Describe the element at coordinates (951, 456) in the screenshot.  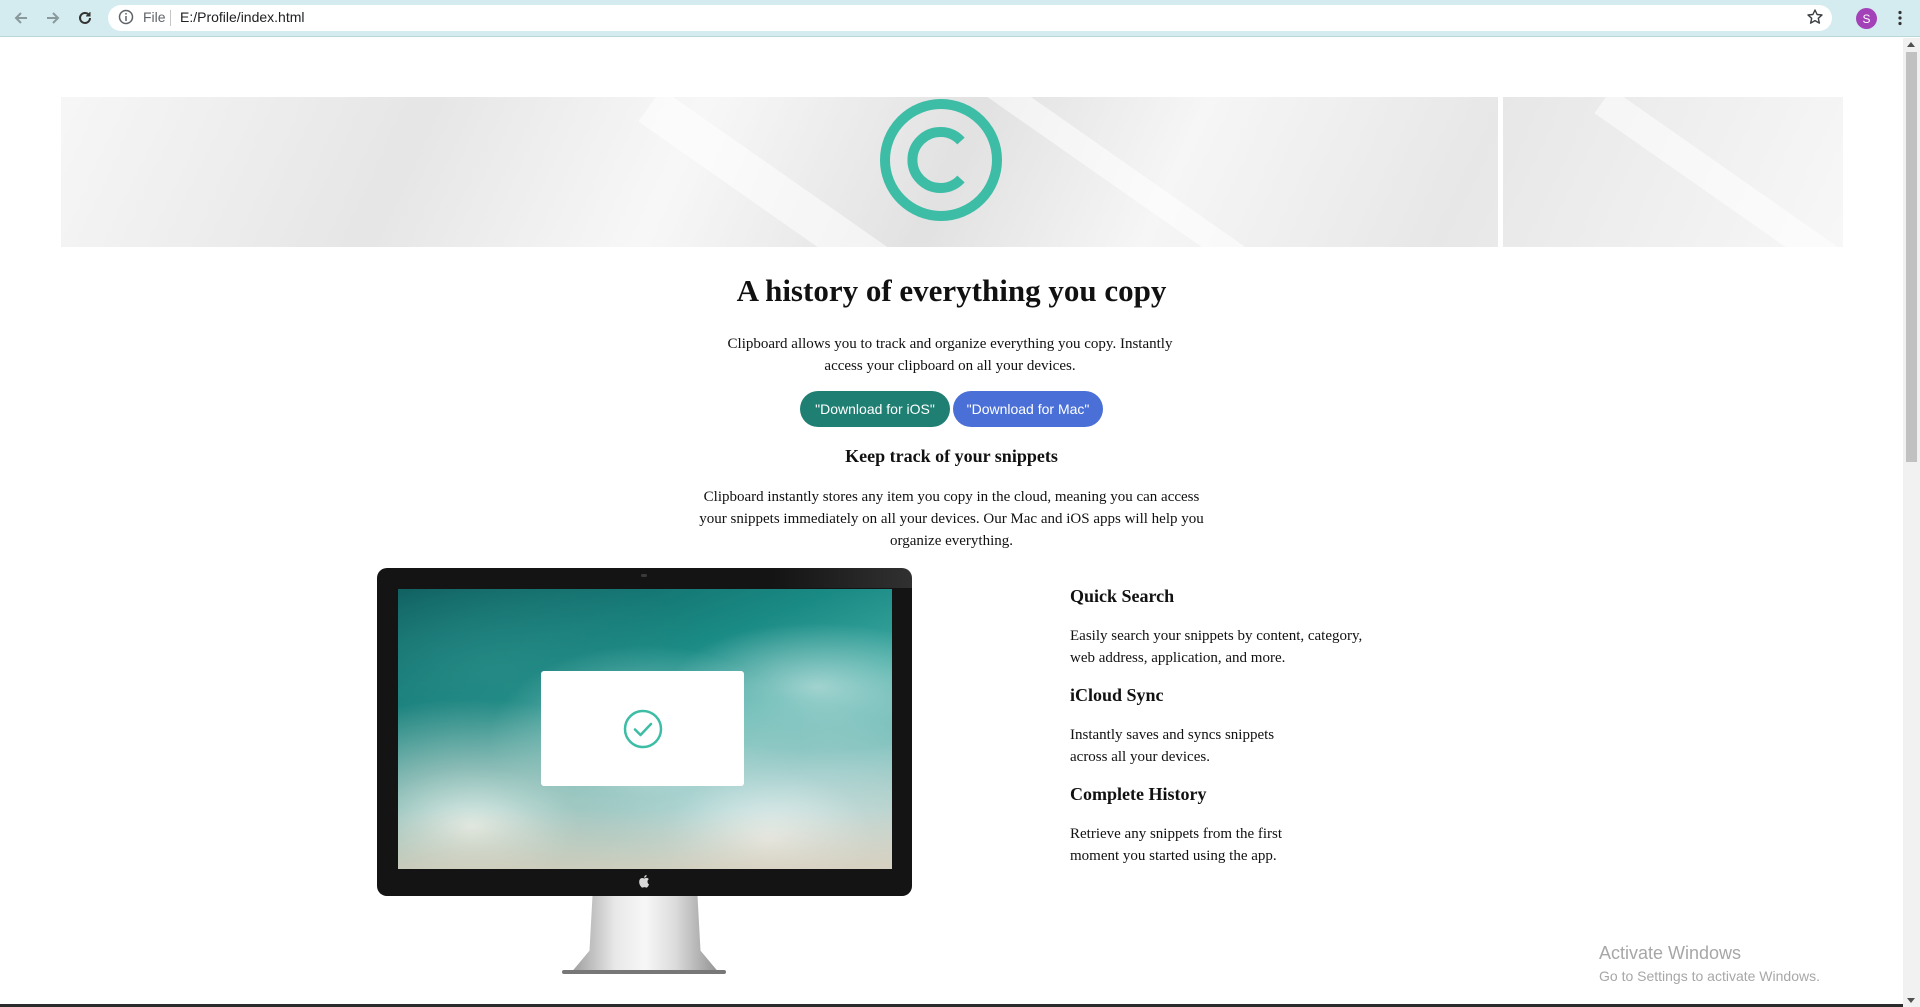
I see `section-heading: Keep track of your snippets` at that location.